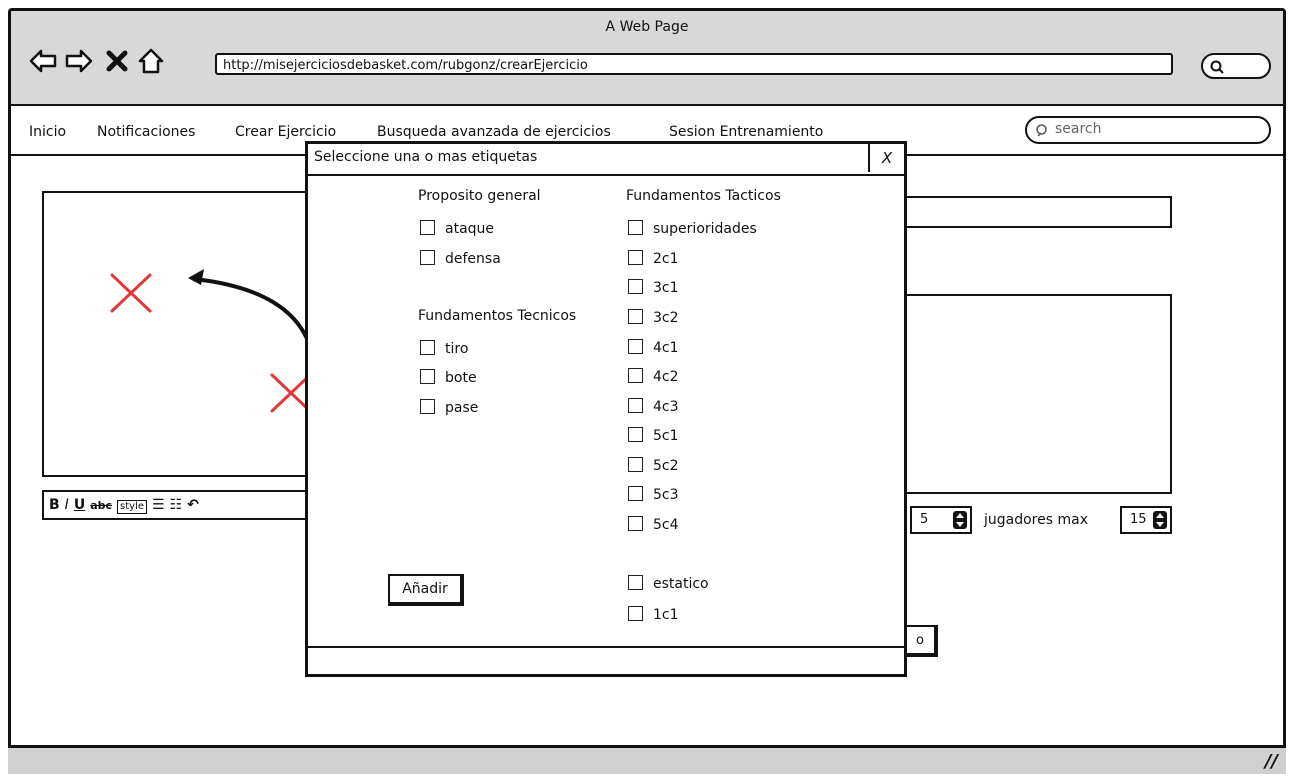 The height and width of the screenshot is (780, 1298). What do you see at coordinates (426, 590) in the screenshot?
I see `add-button: Añadir` at bounding box center [426, 590].